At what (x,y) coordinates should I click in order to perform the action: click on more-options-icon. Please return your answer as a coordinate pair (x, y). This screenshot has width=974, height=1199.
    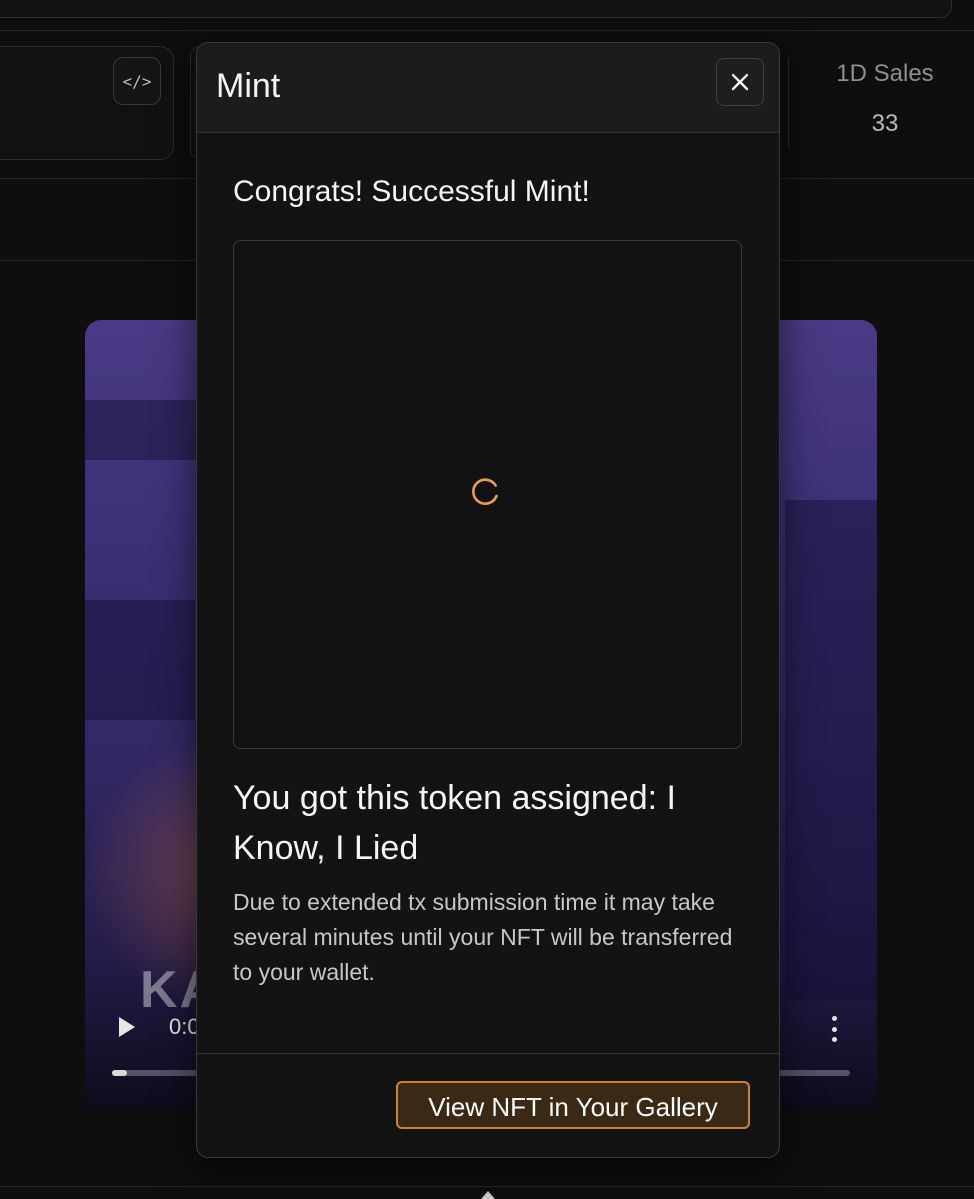
    Looking at the image, I should click on (834, 1029).